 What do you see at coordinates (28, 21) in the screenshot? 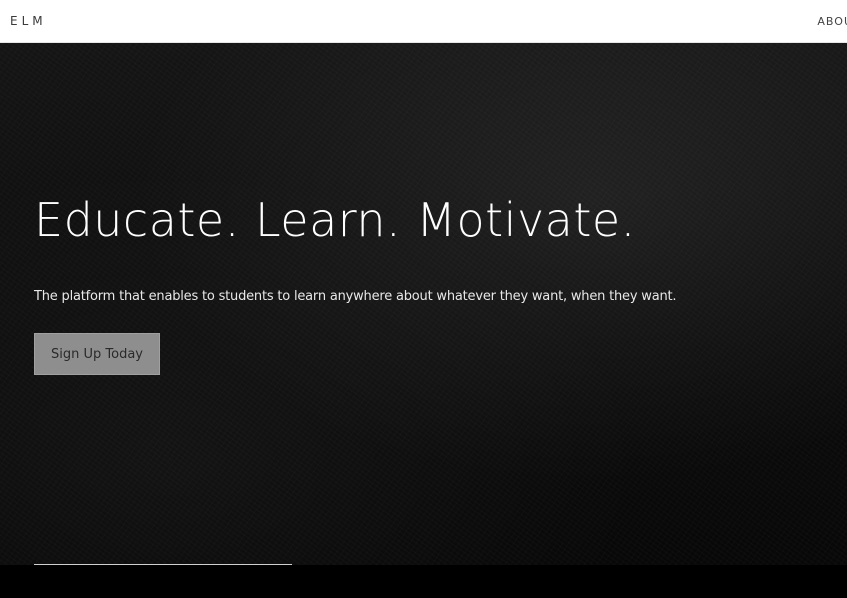
I see `brand-logo: ELM` at bounding box center [28, 21].